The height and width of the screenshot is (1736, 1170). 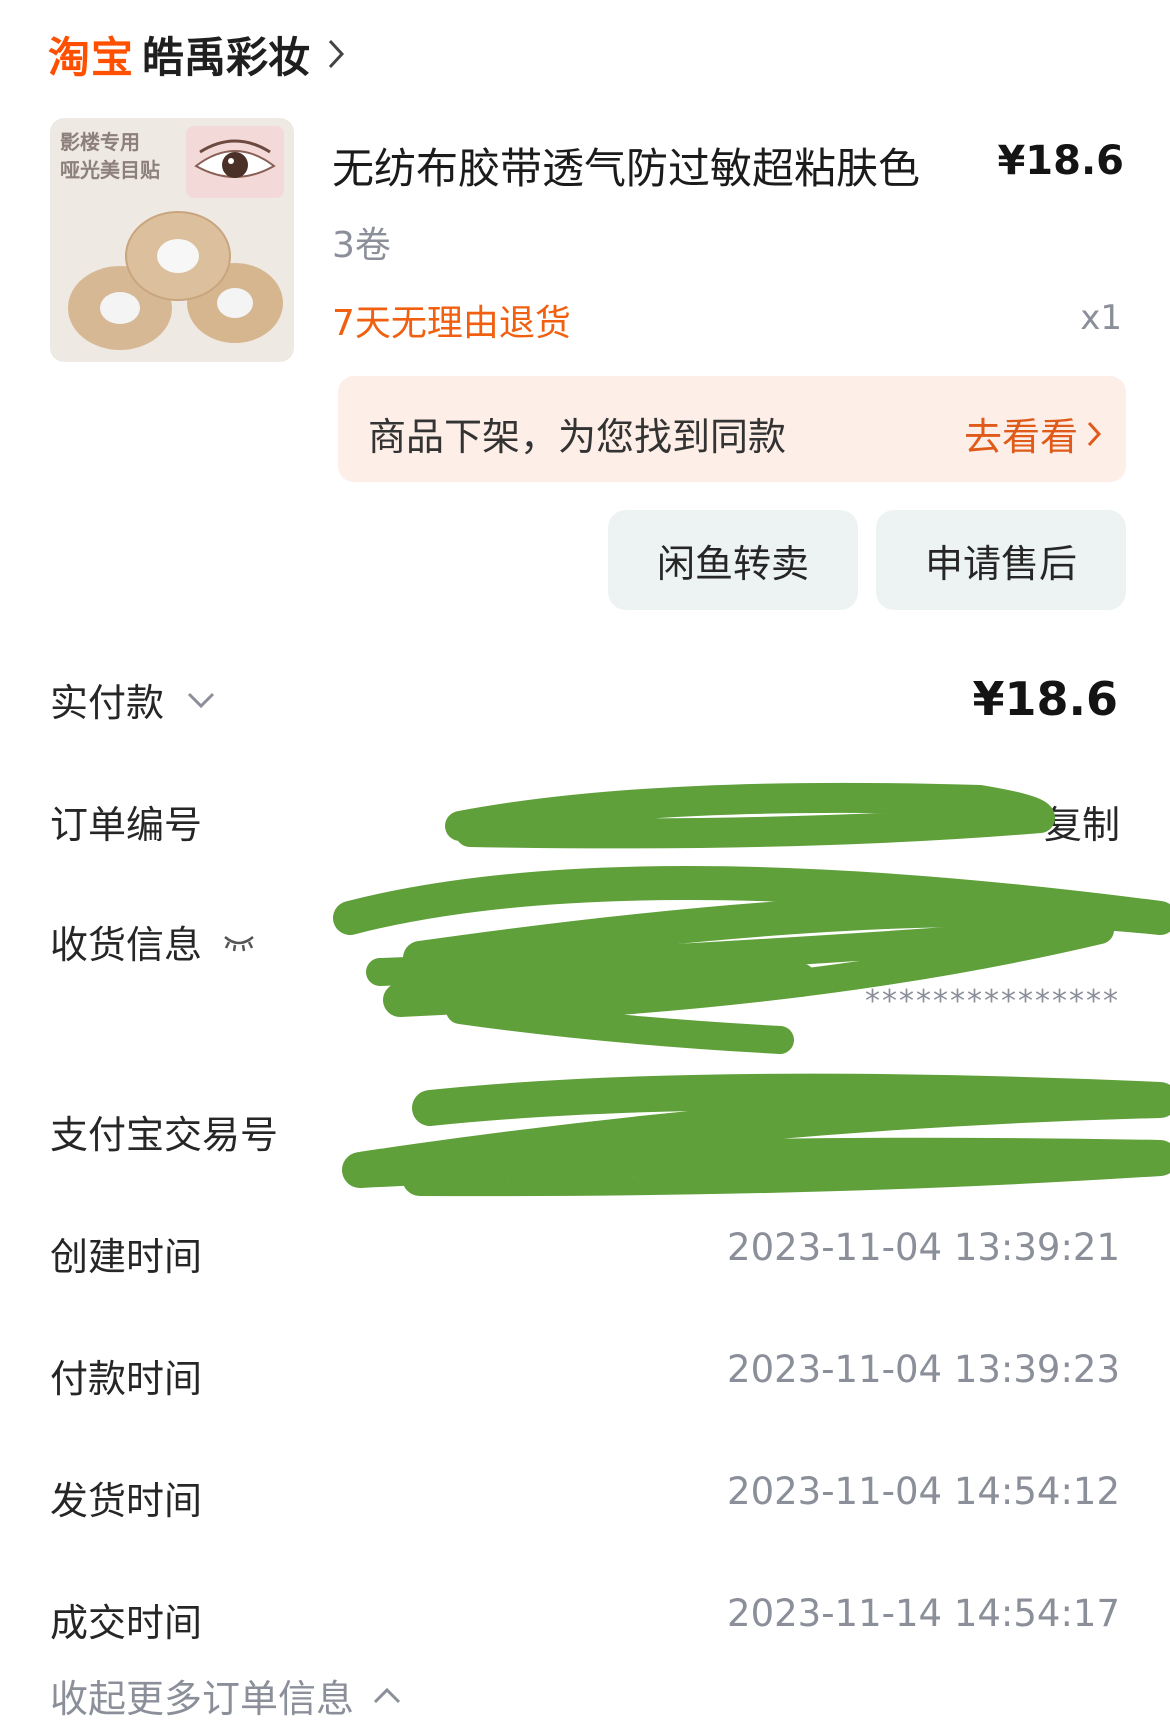 What do you see at coordinates (1045, 699) in the screenshot?
I see `paid-amount-value: ¥18.6` at bounding box center [1045, 699].